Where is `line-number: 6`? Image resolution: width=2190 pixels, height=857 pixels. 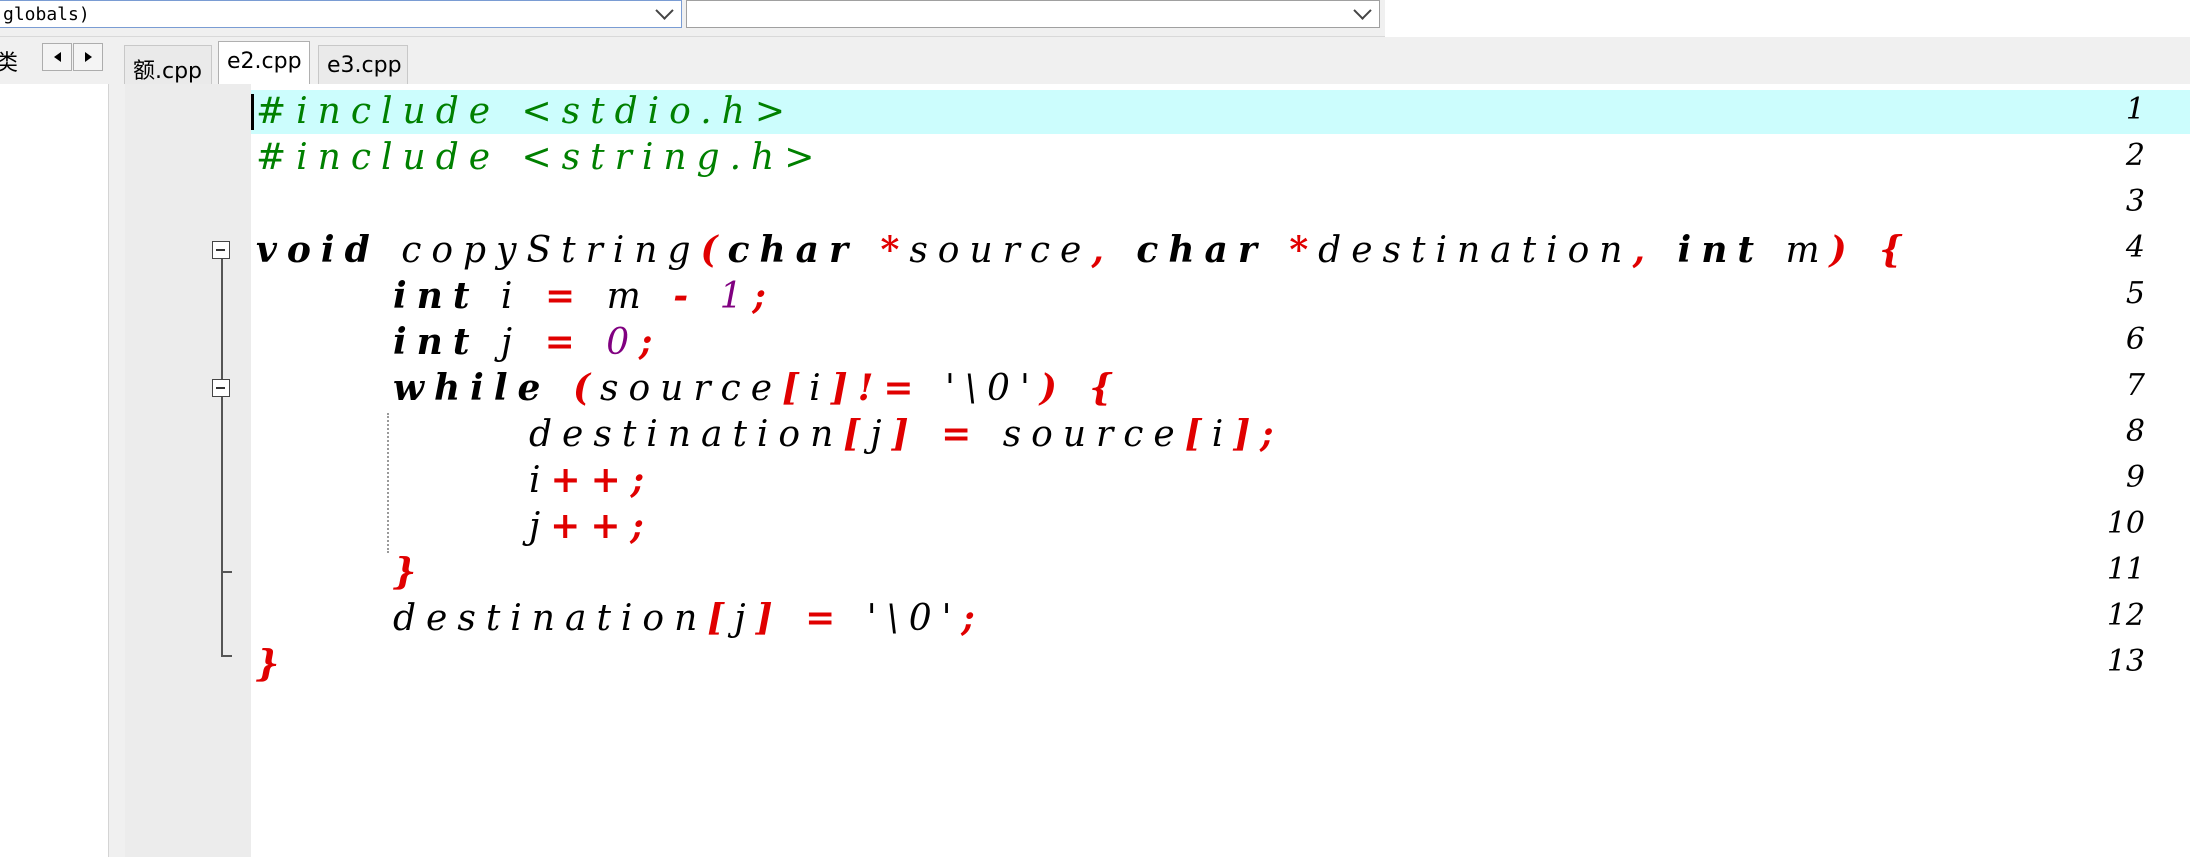 line-number: 6 is located at coordinates (2135, 339).